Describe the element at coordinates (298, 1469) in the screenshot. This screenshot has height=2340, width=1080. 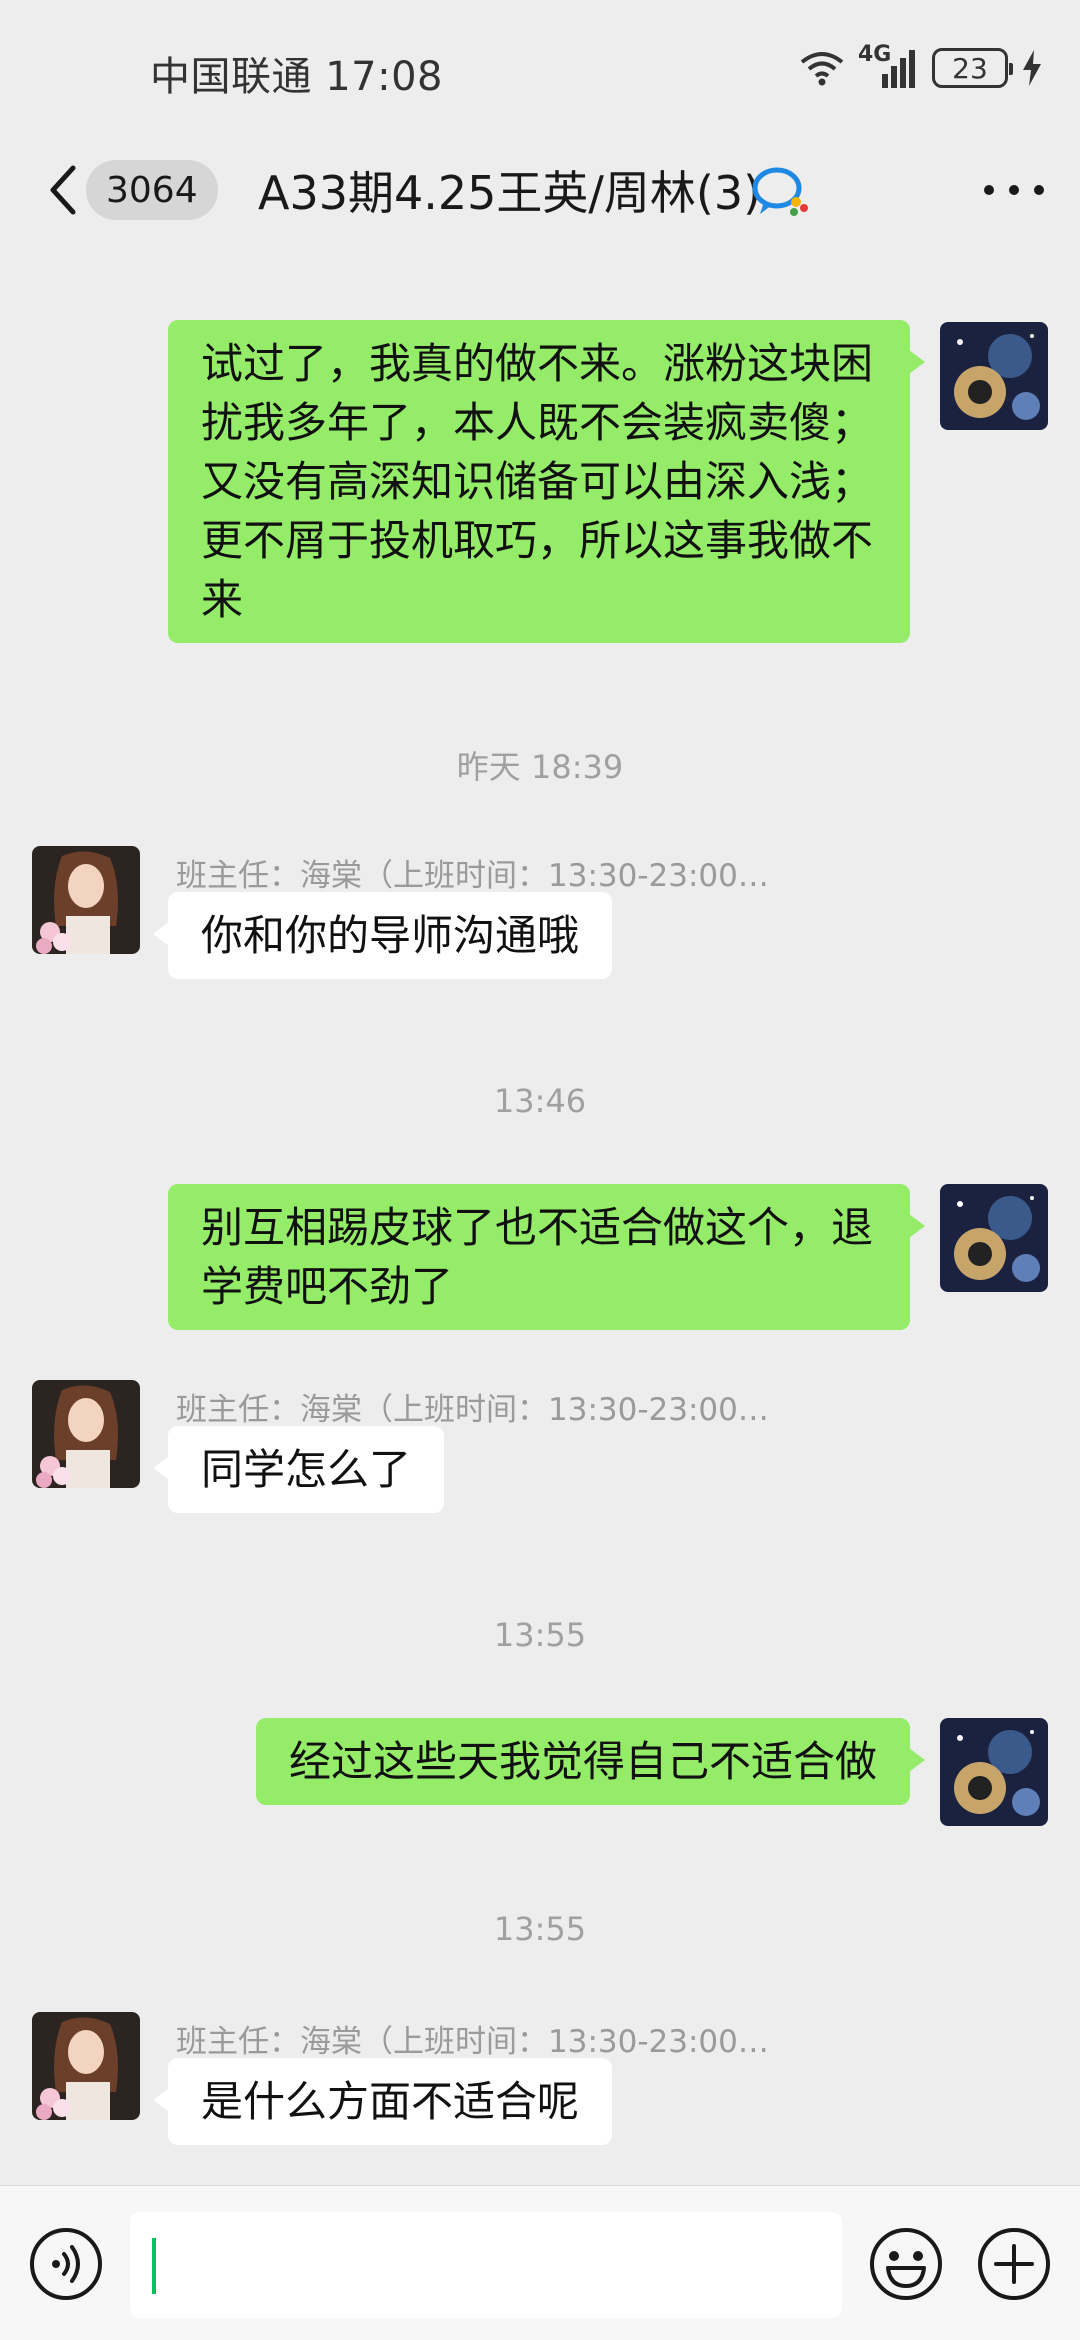
I see `incoming-message-bubble: 同学怎么了` at that location.